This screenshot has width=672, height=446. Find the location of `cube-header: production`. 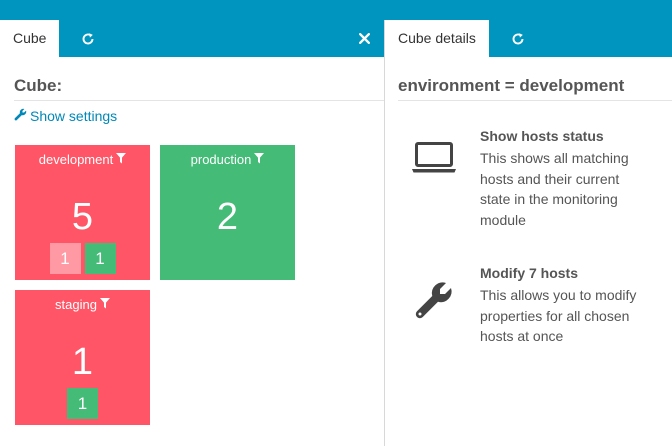

cube-header: production is located at coordinates (227, 159).